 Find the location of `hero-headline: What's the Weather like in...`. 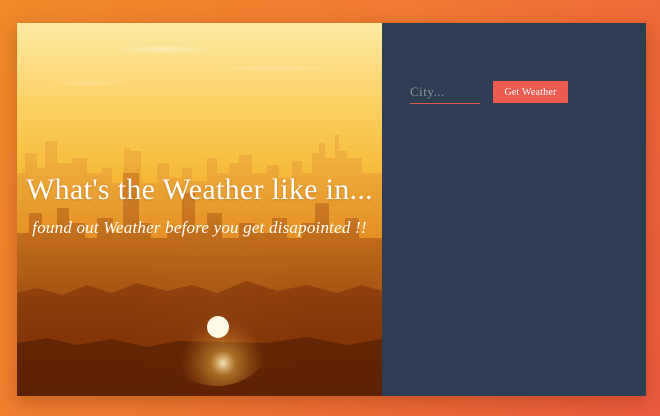

hero-headline: What's the Weather like in... is located at coordinates (199, 189).